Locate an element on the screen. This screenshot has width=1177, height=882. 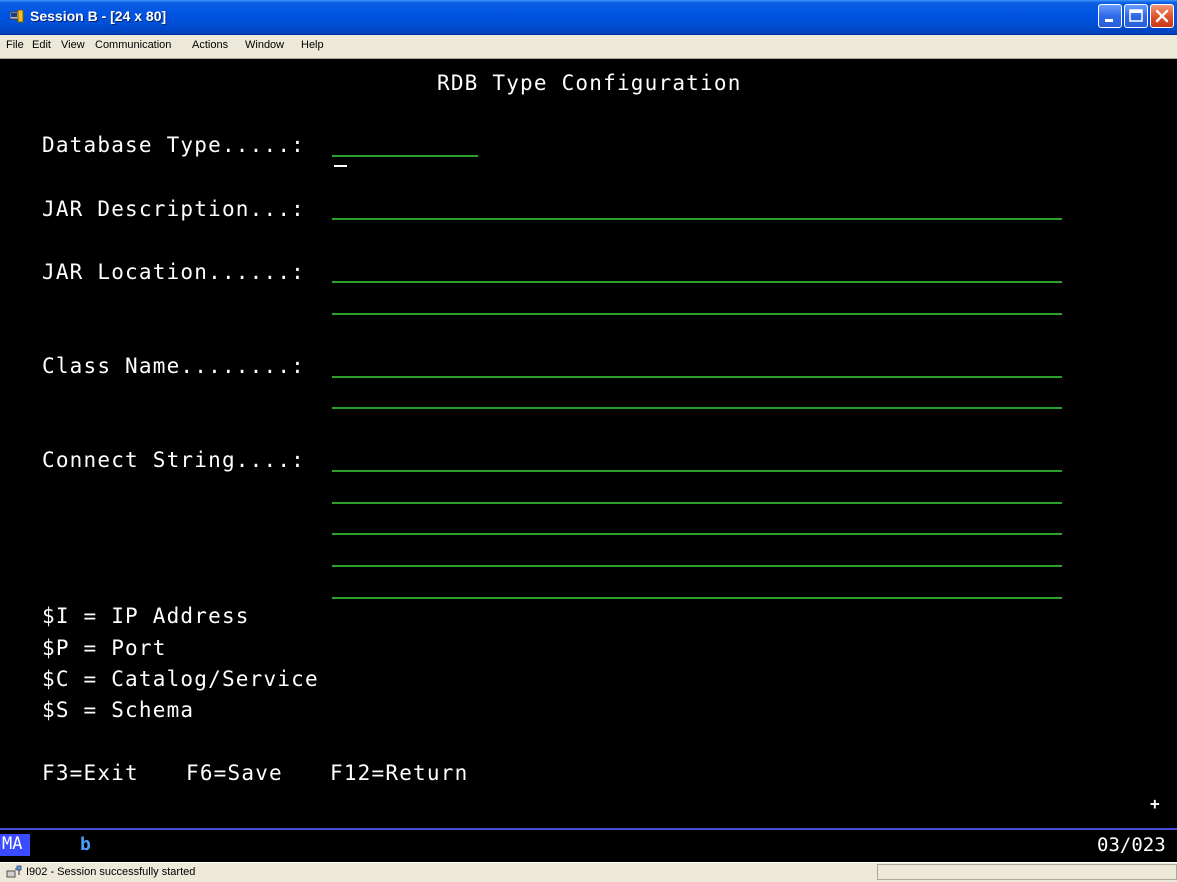
class-name-label: Class Name........: is located at coordinates (174, 366).